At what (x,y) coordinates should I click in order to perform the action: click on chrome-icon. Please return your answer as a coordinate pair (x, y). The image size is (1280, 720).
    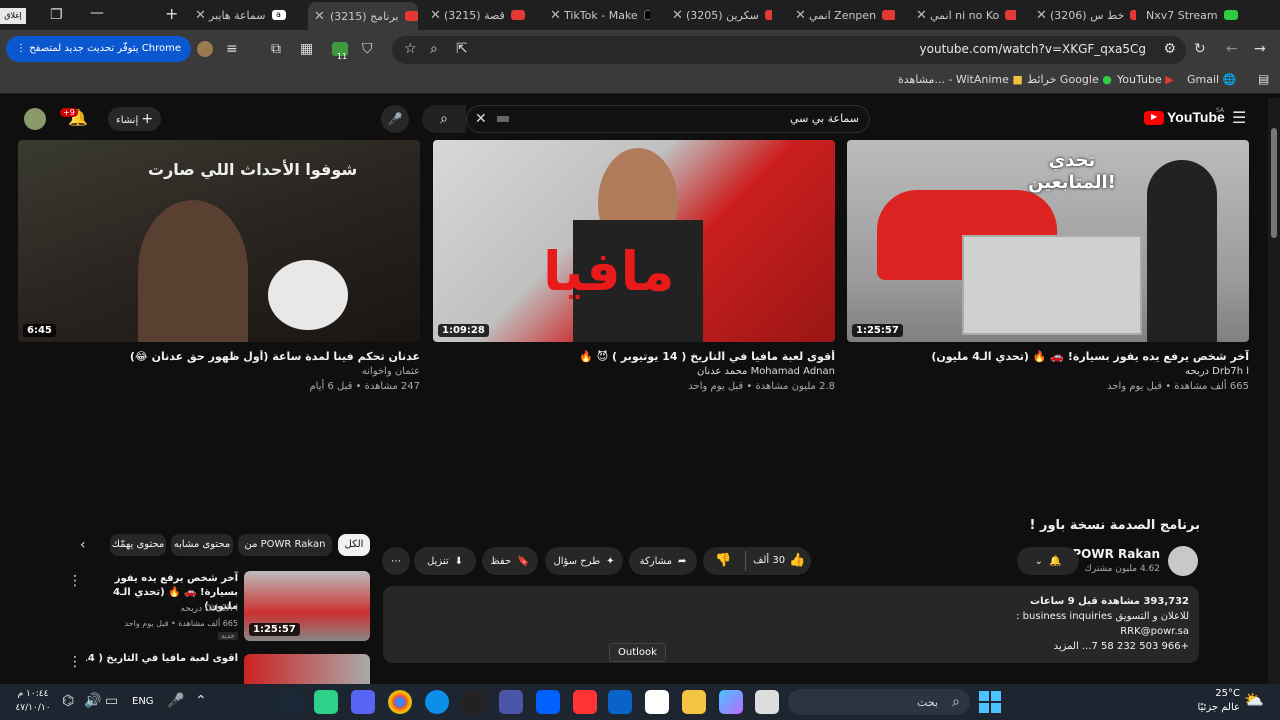
    Looking at the image, I should click on (400, 702).